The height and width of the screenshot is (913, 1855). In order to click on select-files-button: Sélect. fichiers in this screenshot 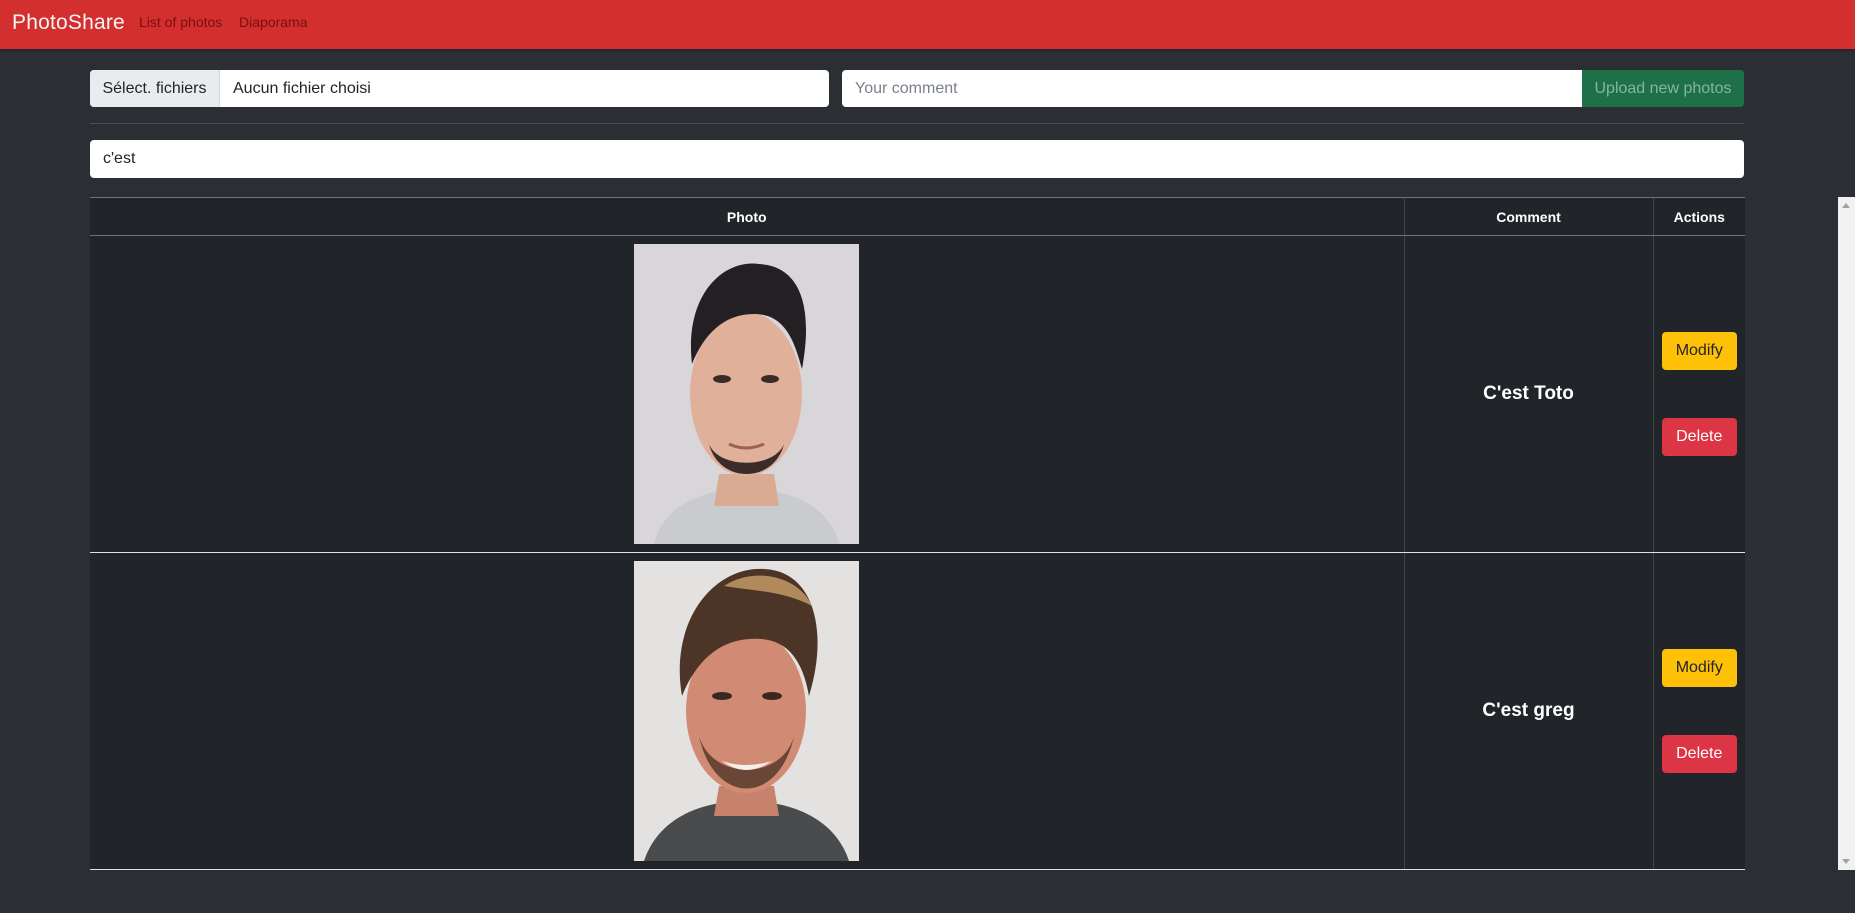, I will do `click(155, 88)`.